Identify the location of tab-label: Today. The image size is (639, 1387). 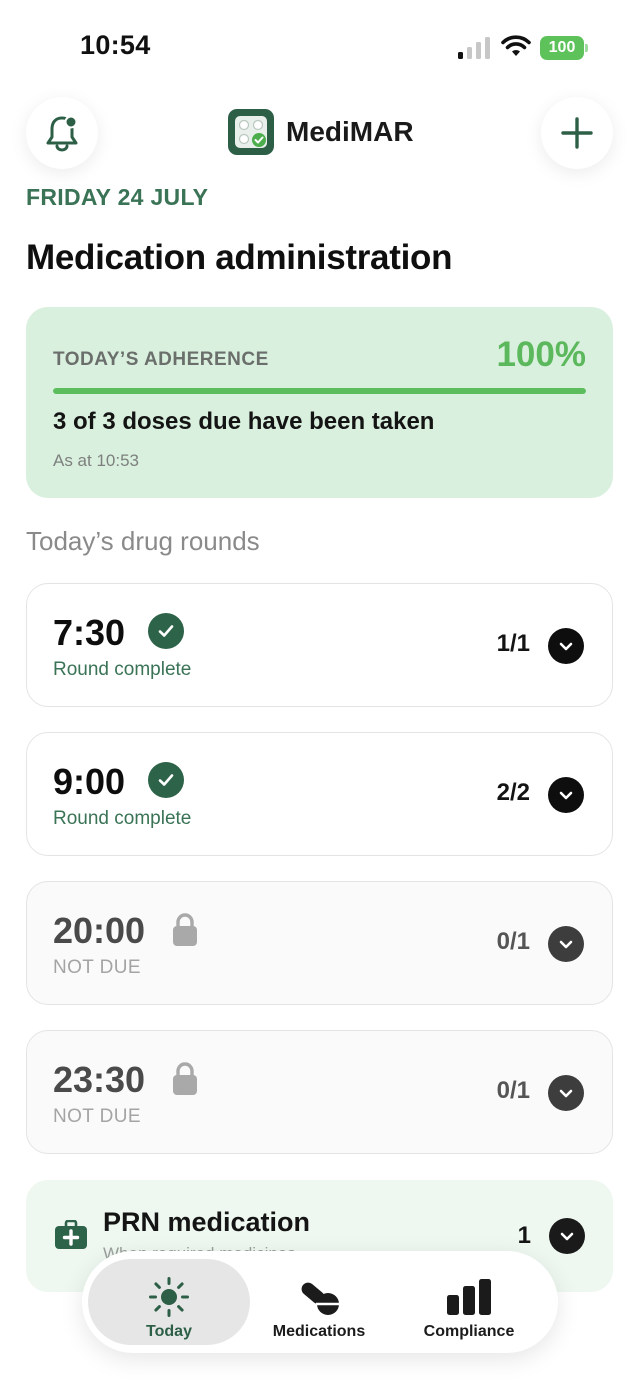
(169, 1331).